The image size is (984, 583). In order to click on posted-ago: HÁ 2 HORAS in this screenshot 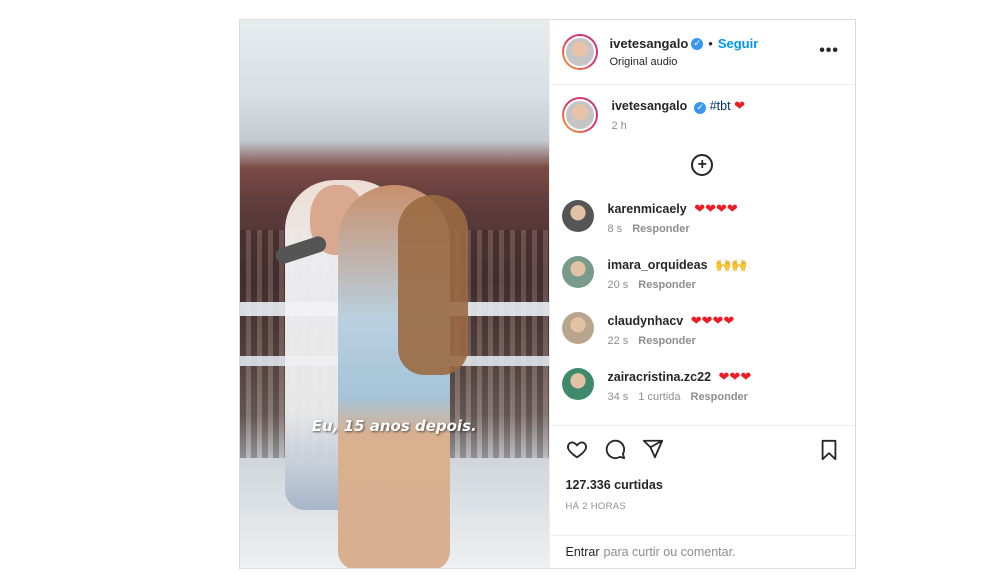, I will do `click(703, 506)`.